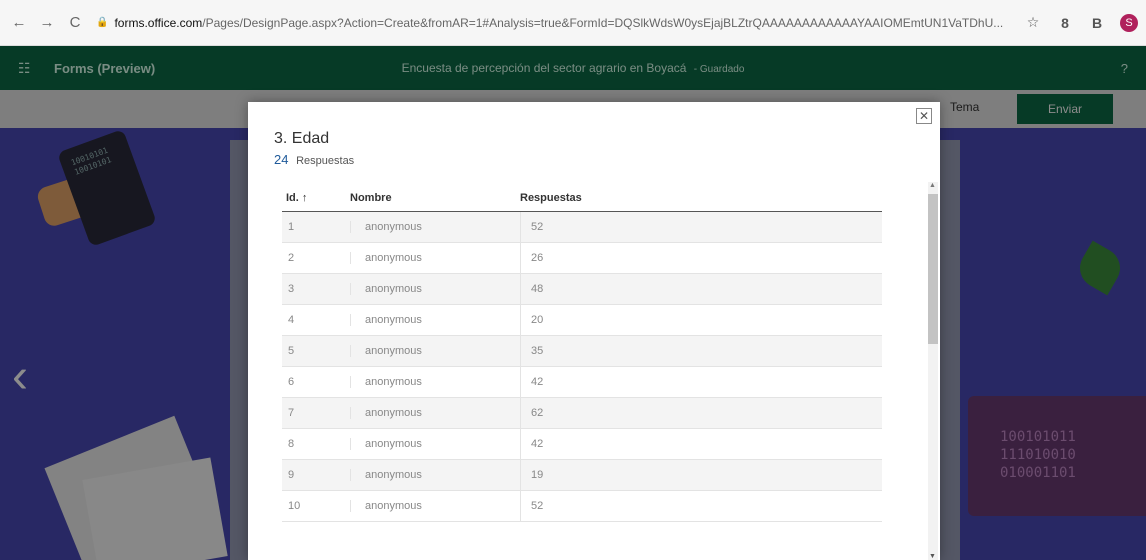  I want to click on cell-answer: 26, so click(701, 258).